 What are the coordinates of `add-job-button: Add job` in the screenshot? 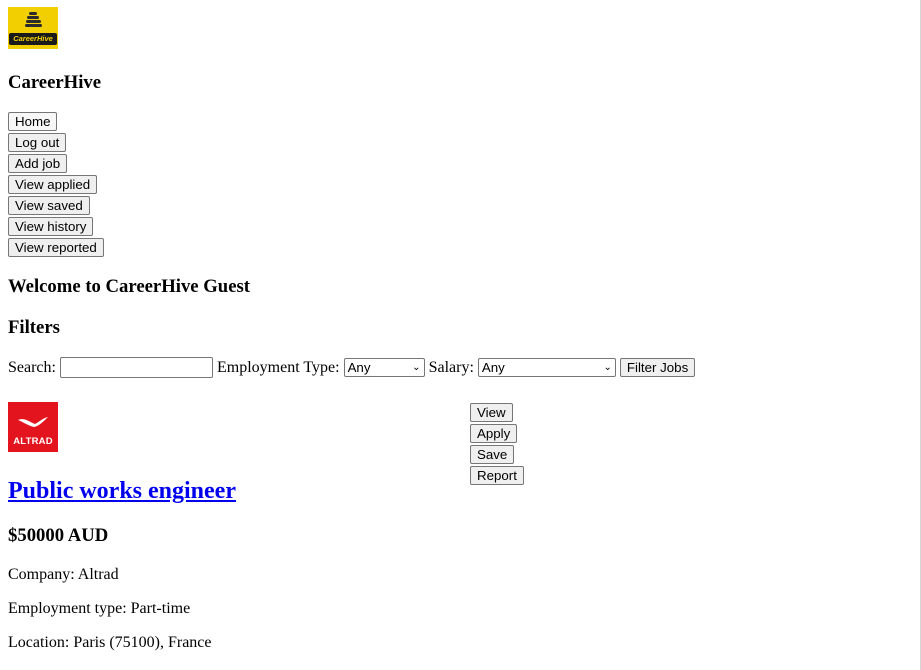 It's located at (38, 163).